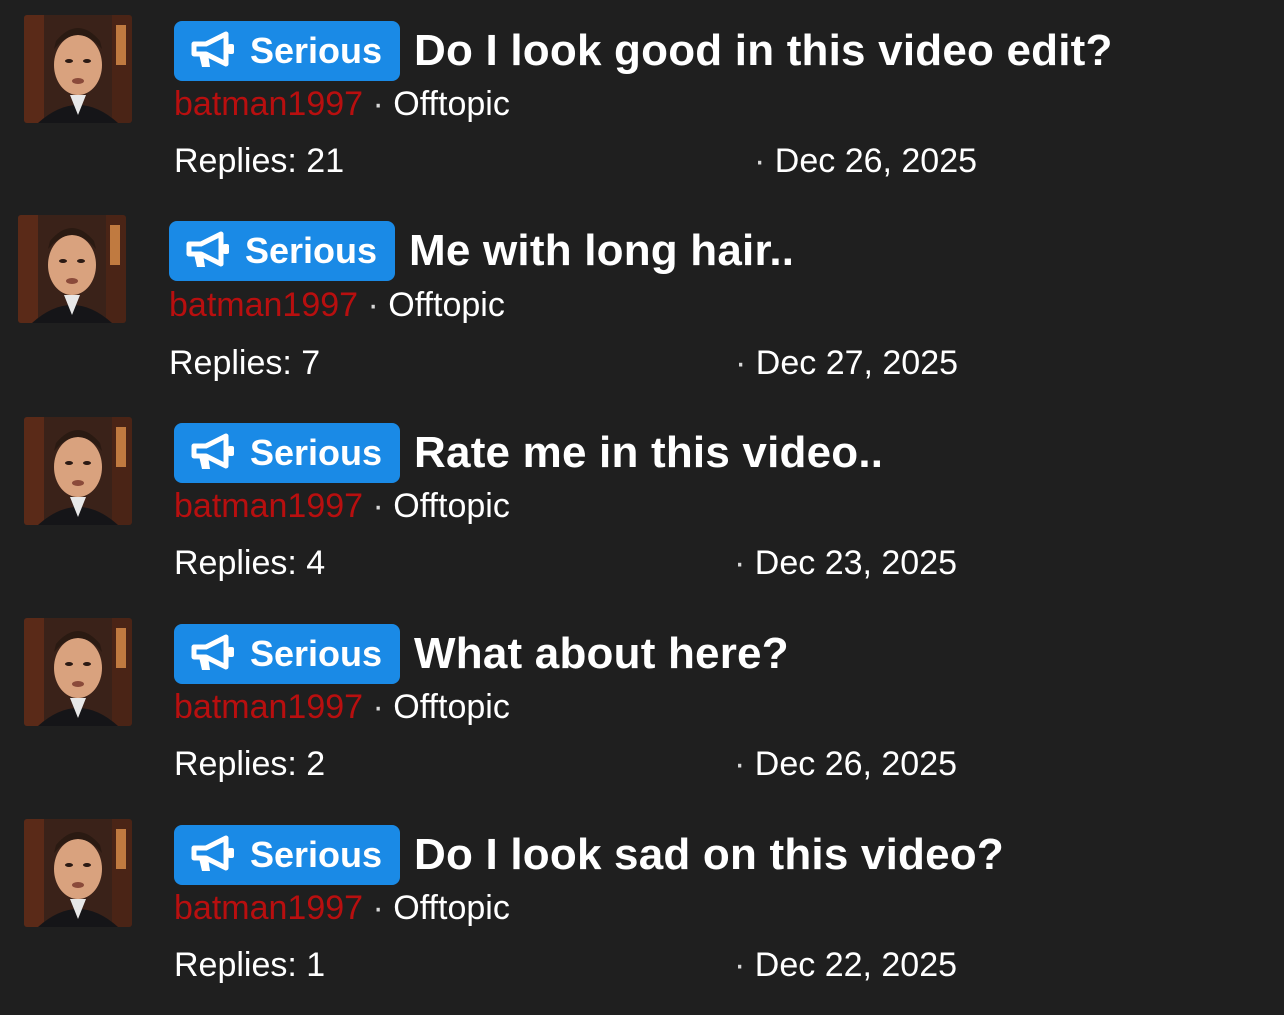 The image size is (1284, 1015). I want to click on thread-title: What about here?, so click(601, 654).